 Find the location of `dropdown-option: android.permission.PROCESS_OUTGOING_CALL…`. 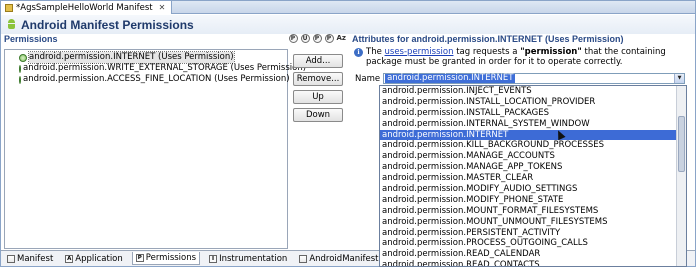

dropdown-option: android.permission.PROCESS_OUTGOING_CALL… is located at coordinates (533, 243).